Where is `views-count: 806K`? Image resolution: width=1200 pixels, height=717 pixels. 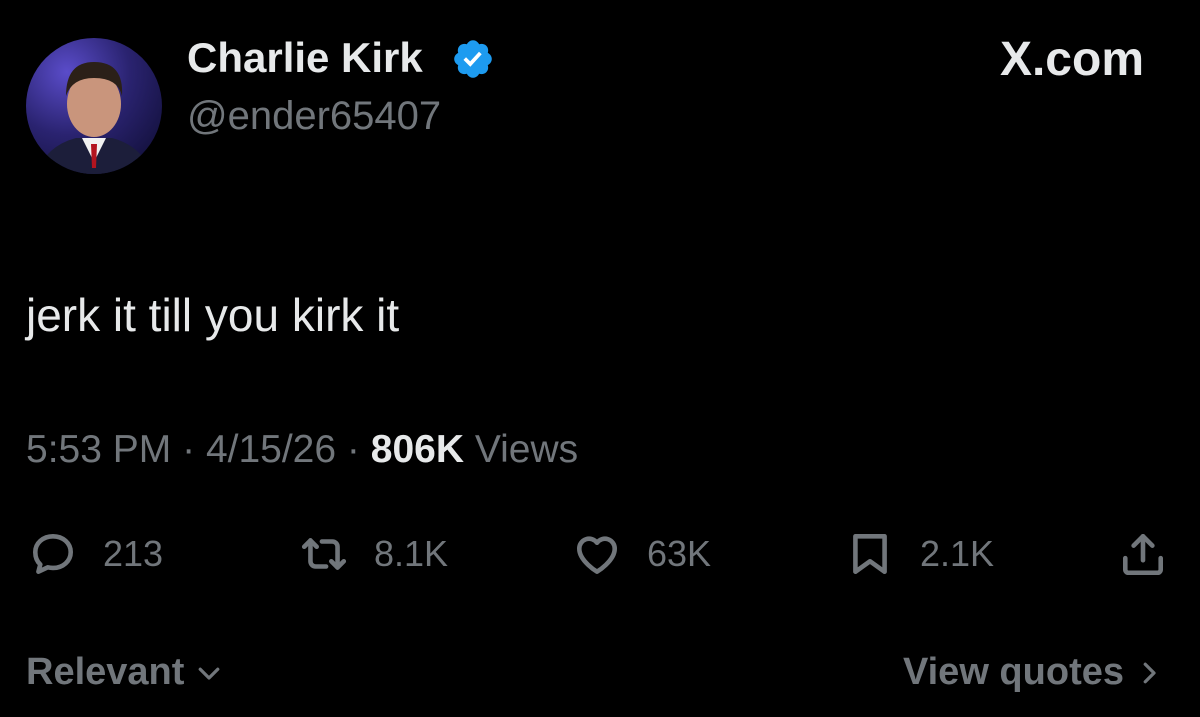 views-count: 806K is located at coordinates (417, 449).